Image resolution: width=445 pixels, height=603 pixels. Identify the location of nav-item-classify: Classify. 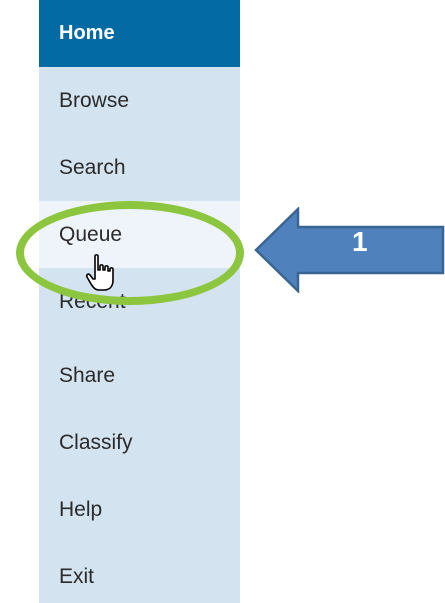
(139, 442).